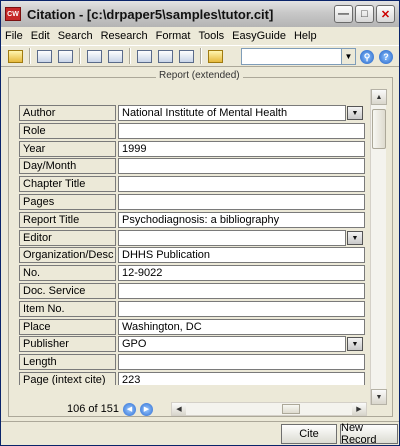  I want to click on field-row: Length, so click(192, 362).